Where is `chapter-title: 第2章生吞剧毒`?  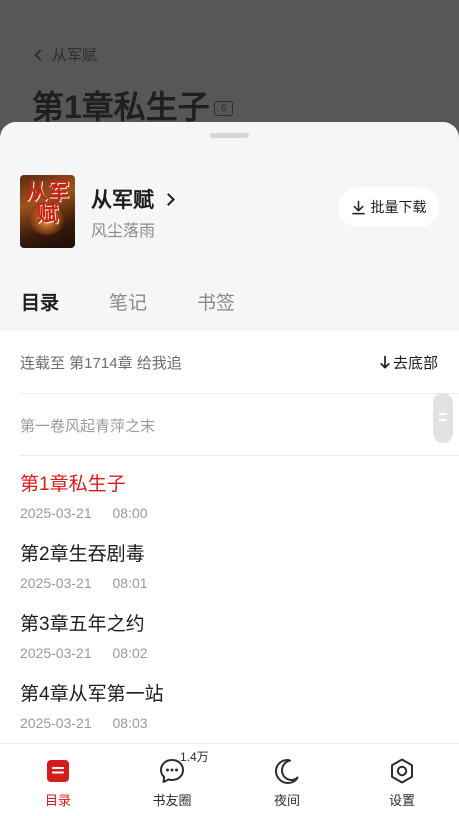
chapter-title: 第2章生吞剧毒 is located at coordinates (82, 554).